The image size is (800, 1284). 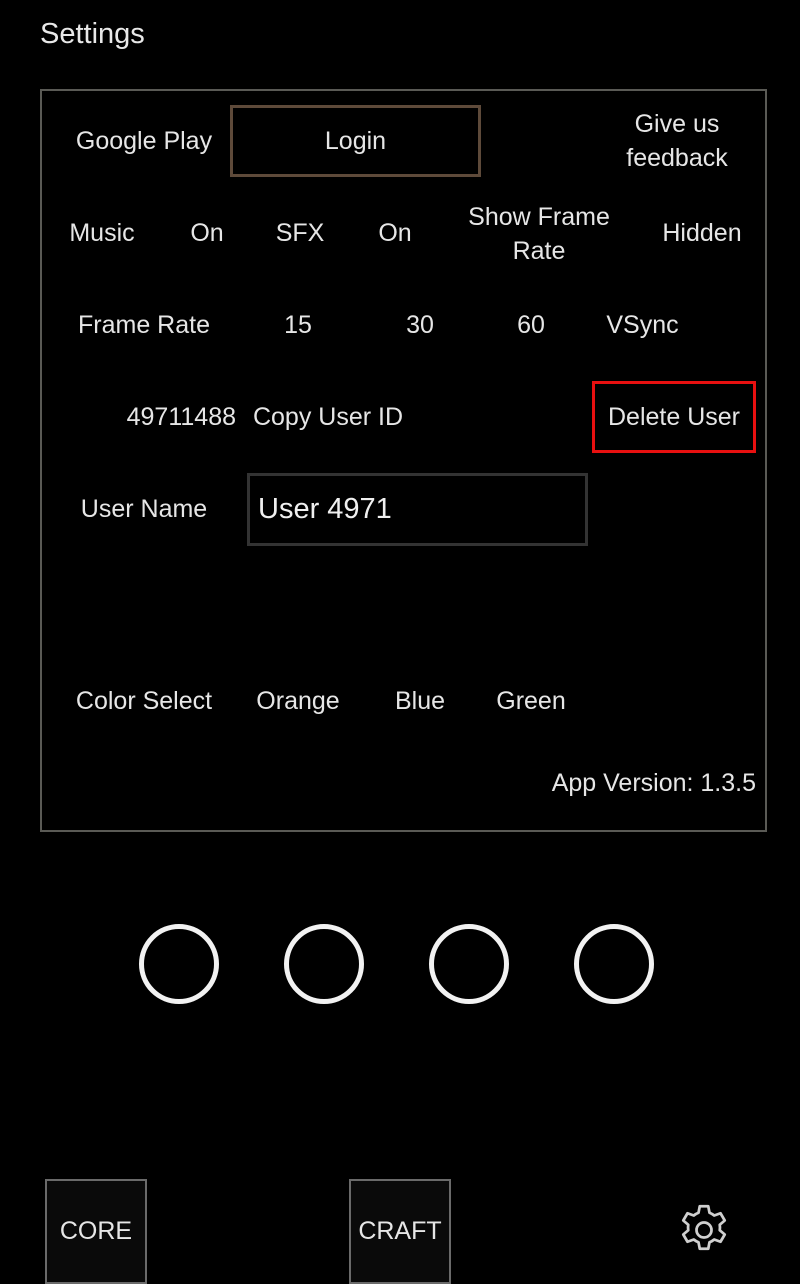 I want to click on color-option-orange: Orange, so click(x=298, y=701).